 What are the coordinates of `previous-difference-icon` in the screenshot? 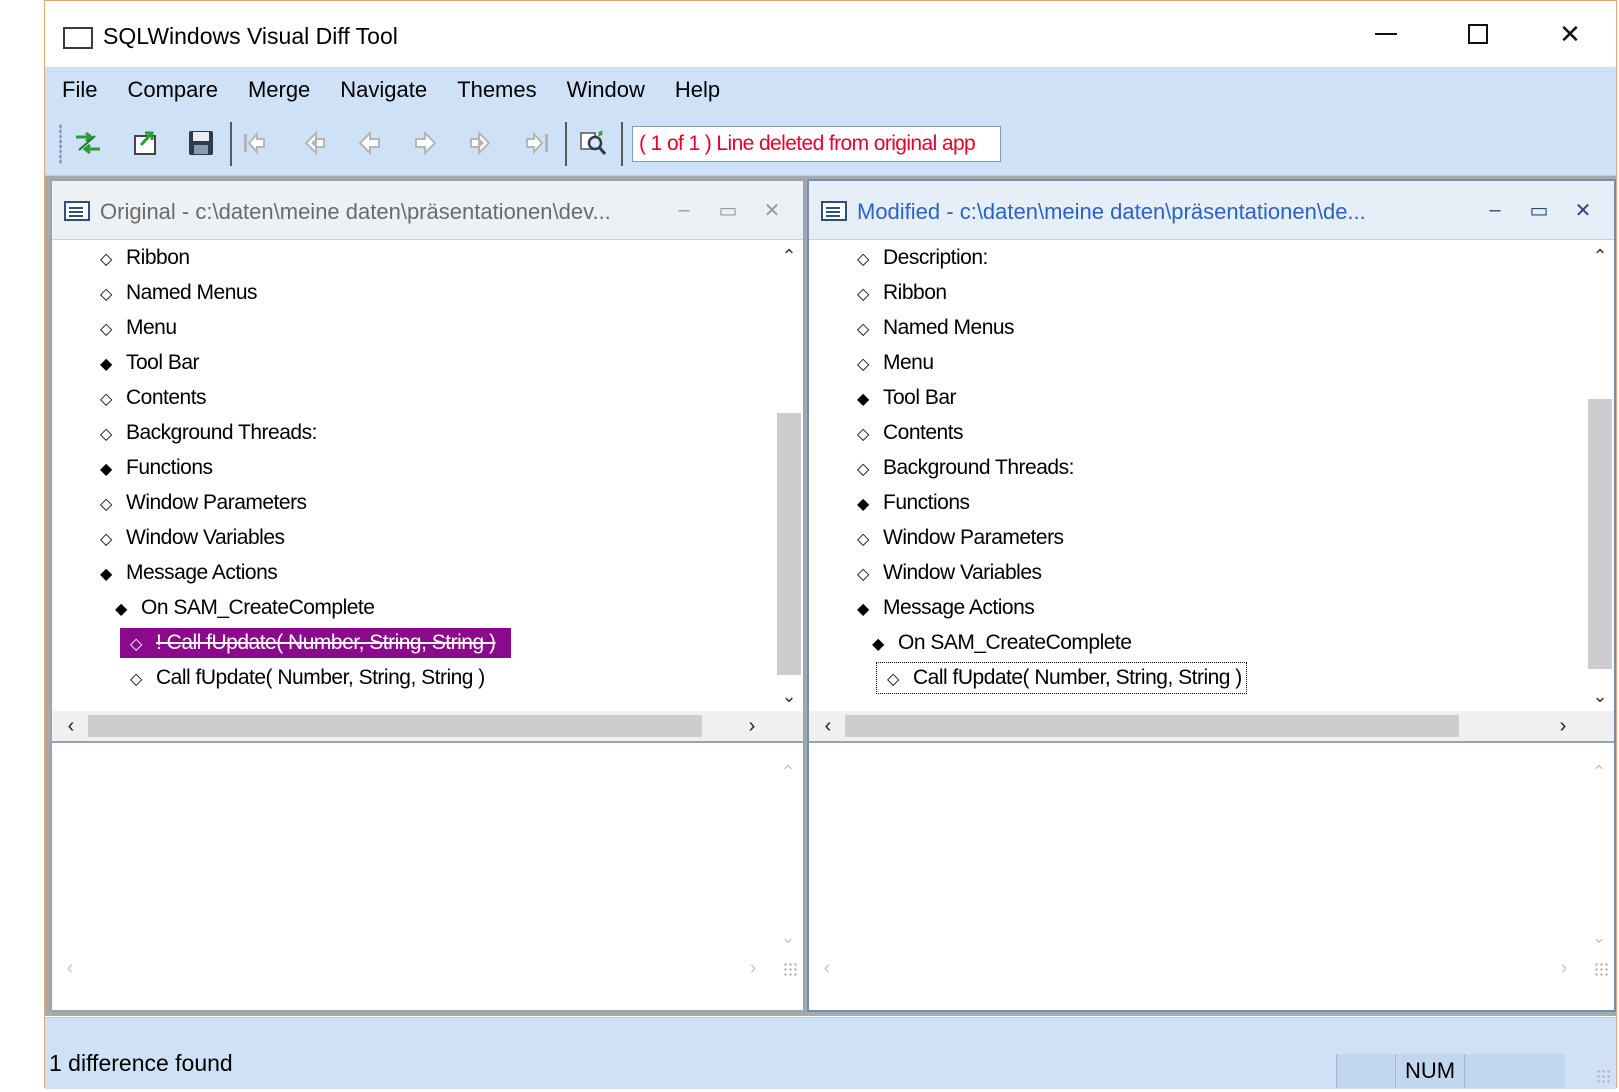 It's located at (369, 143).